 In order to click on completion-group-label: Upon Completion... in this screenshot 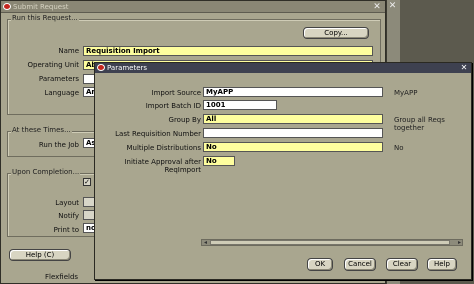, I will do `click(46, 172)`.